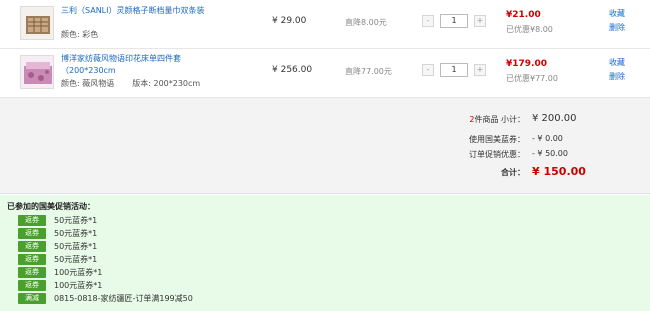 The height and width of the screenshot is (311, 650). What do you see at coordinates (289, 21) in the screenshot?
I see `unit-price: ¥ 29.00` at bounding box center [289, 21].